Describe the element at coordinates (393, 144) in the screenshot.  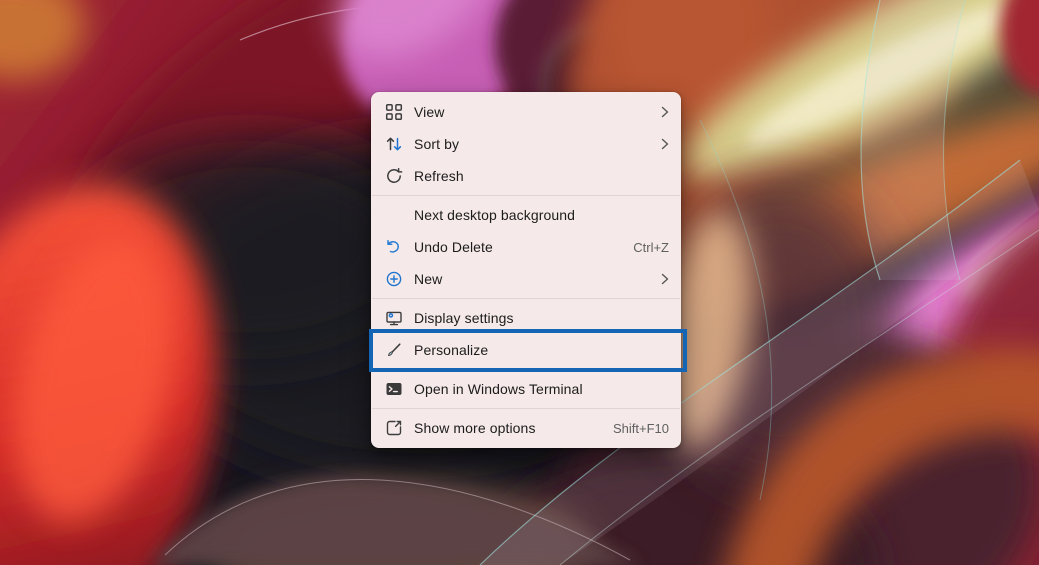
I see `sort-icon` at that location.